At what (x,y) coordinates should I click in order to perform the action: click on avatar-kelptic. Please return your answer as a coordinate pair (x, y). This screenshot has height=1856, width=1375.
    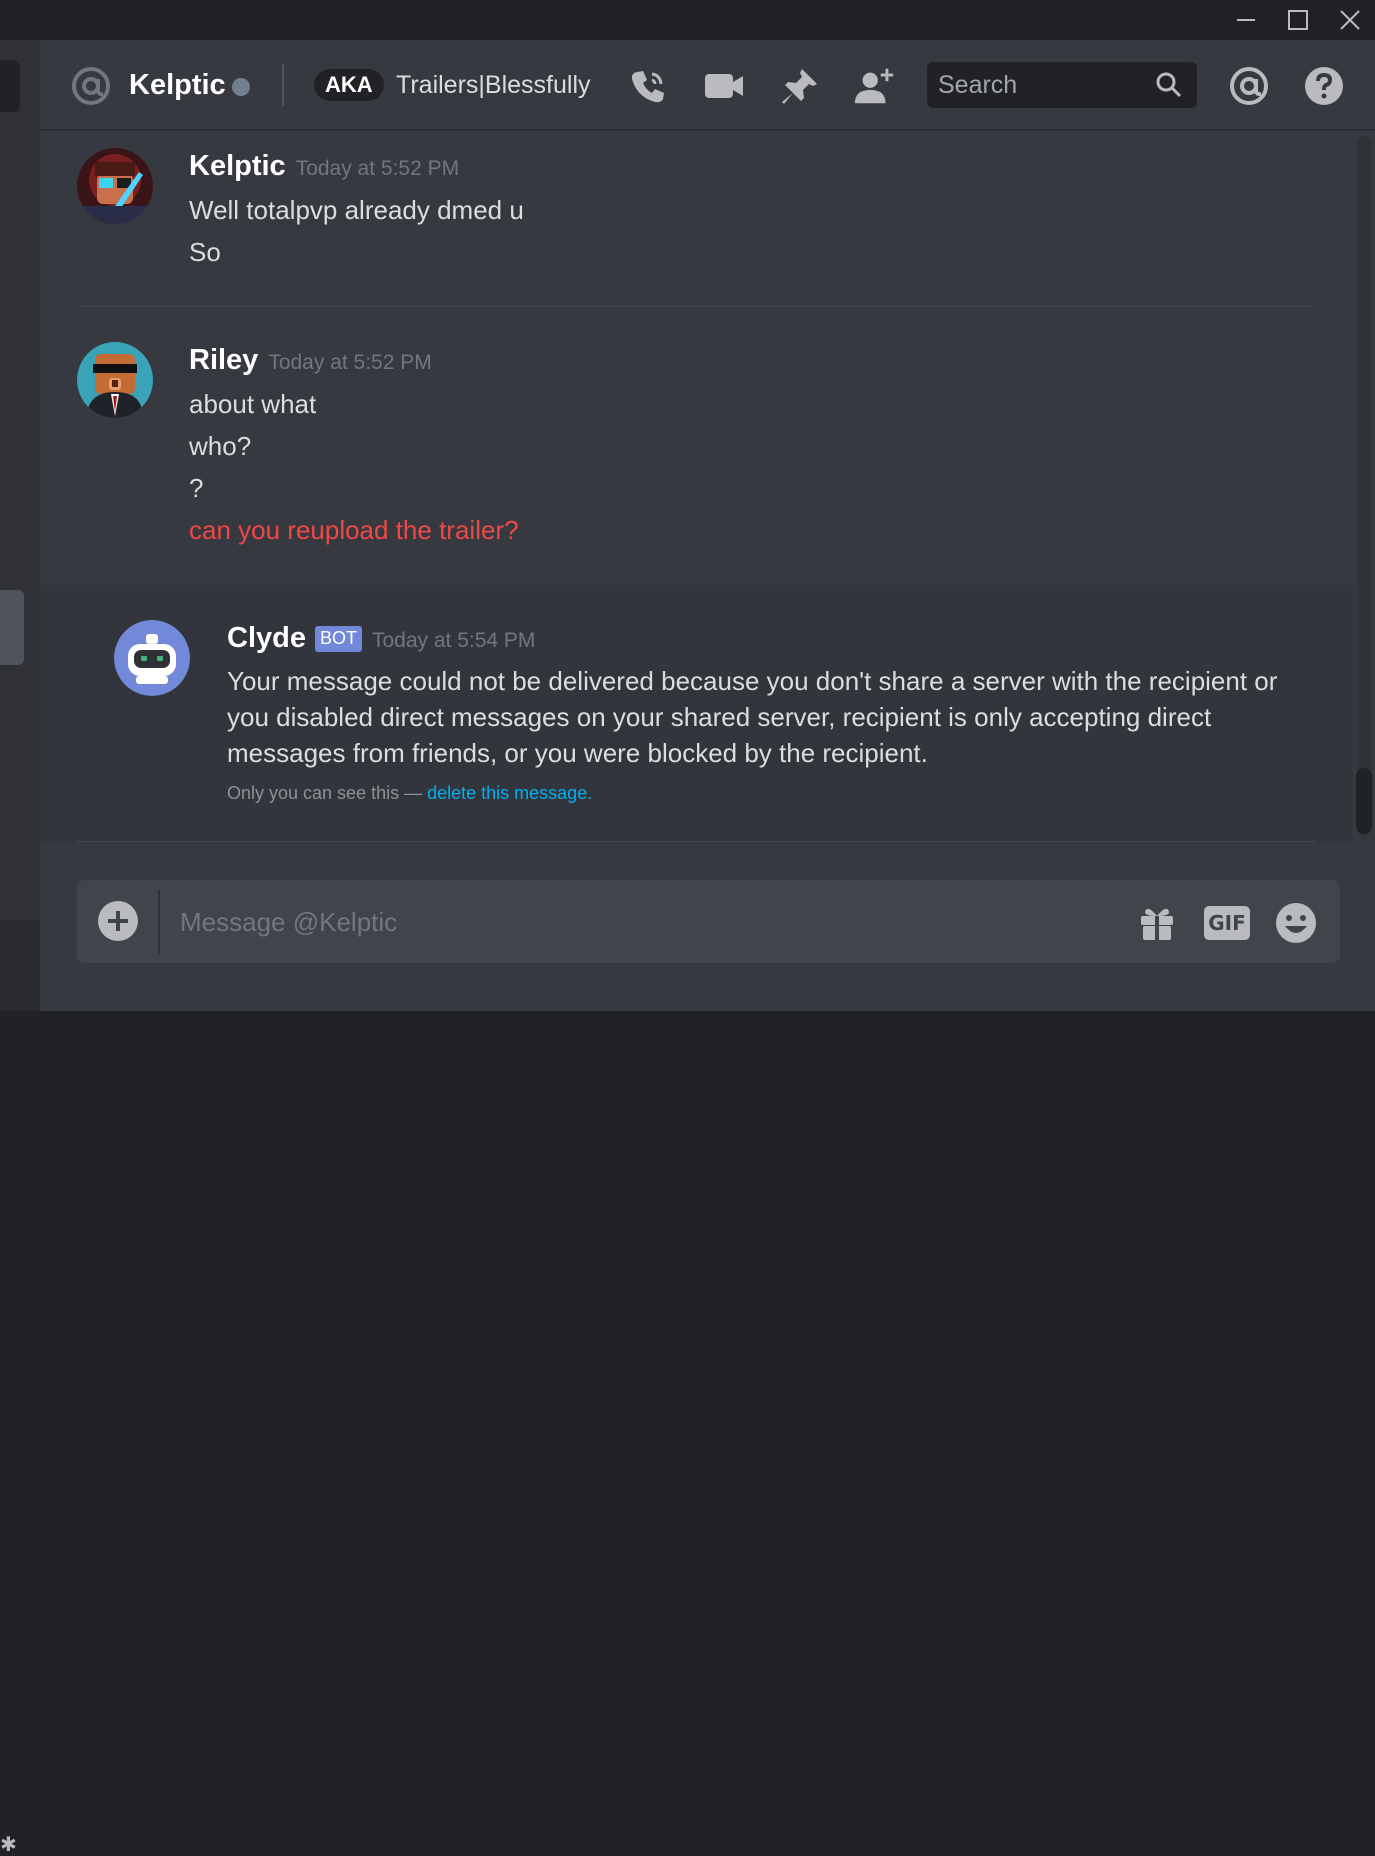
    Looking at the image, I should click on (115, 186).